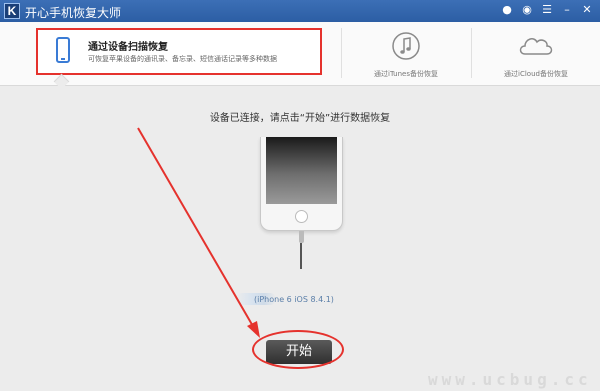  Describe the element at coordinates (510, 379) in the screenshot. I see `watermark: www.ucbug.cc` at that location.